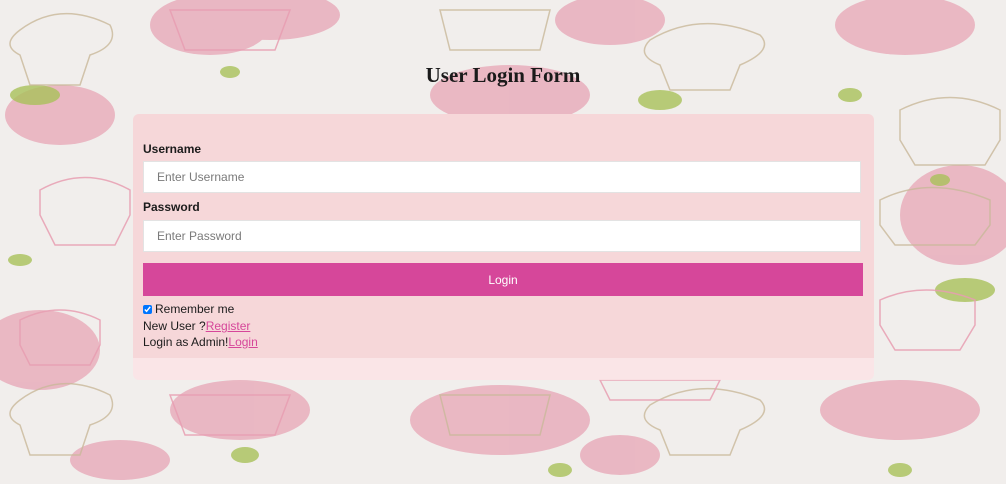 This screenshot has height=484, width=1006. Describe the element at coordinates (172, 149) in the screenshot. I see `username-label: Username` at that location.